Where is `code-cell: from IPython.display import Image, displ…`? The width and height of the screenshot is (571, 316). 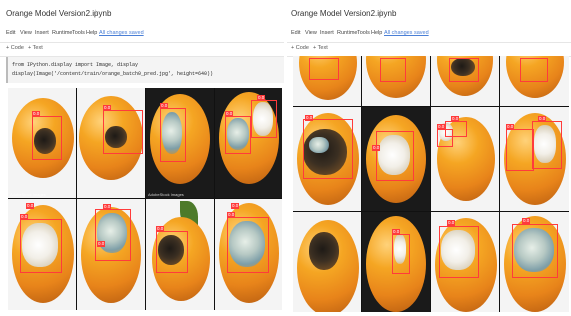
code-cell: from IPython.display import Image, displ… is located at coordinates (145, 70).